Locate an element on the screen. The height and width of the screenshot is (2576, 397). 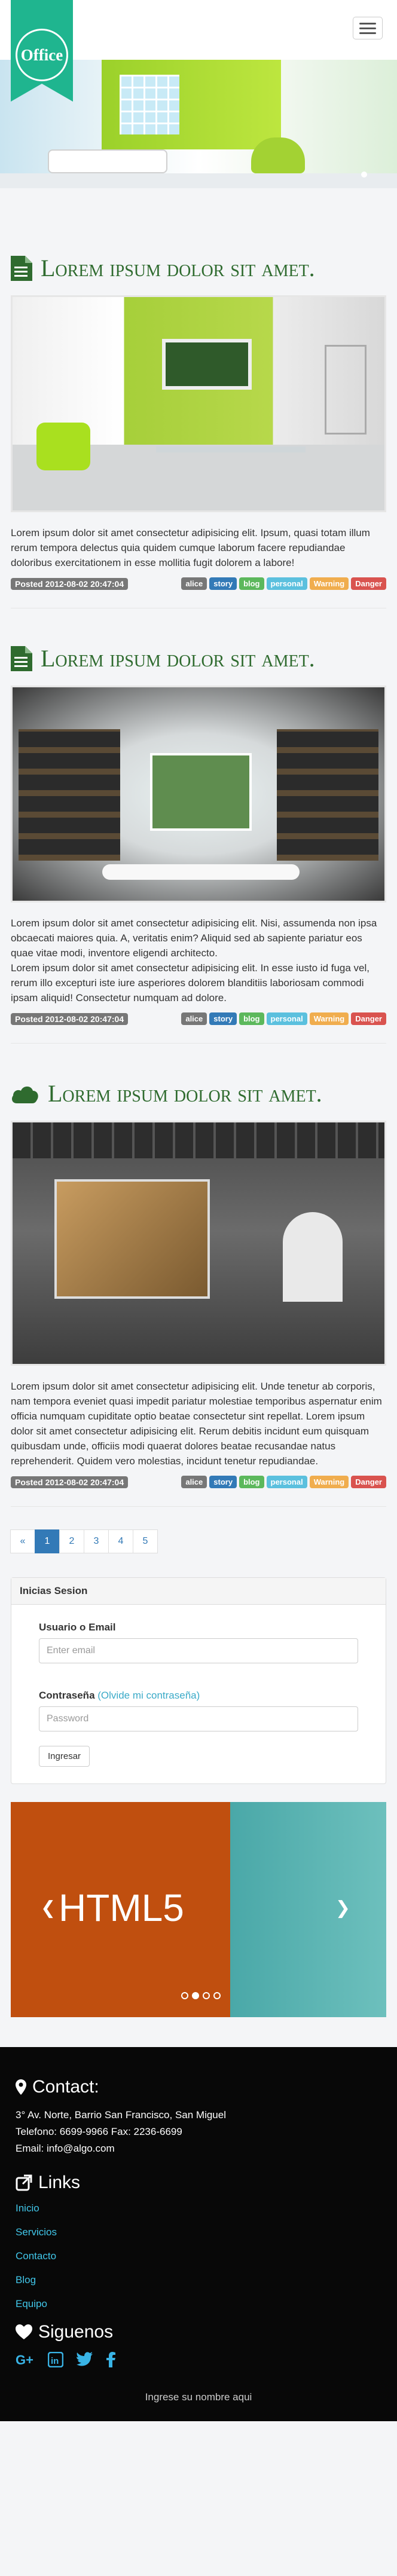
pagination-page: 1 is located at coordinates (47, 1541).